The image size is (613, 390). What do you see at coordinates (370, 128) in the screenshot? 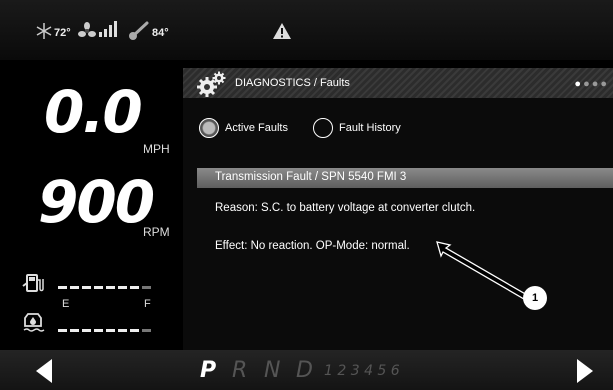
I see `tab-fault-history-label: Fault History` at bounding box center [370, 128].